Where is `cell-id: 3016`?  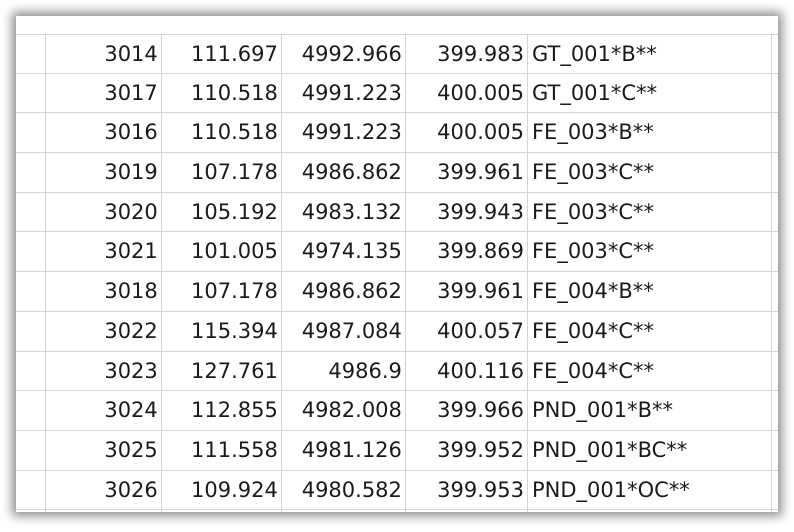
cell-id: 3016 is located at coordinates (104, 133).